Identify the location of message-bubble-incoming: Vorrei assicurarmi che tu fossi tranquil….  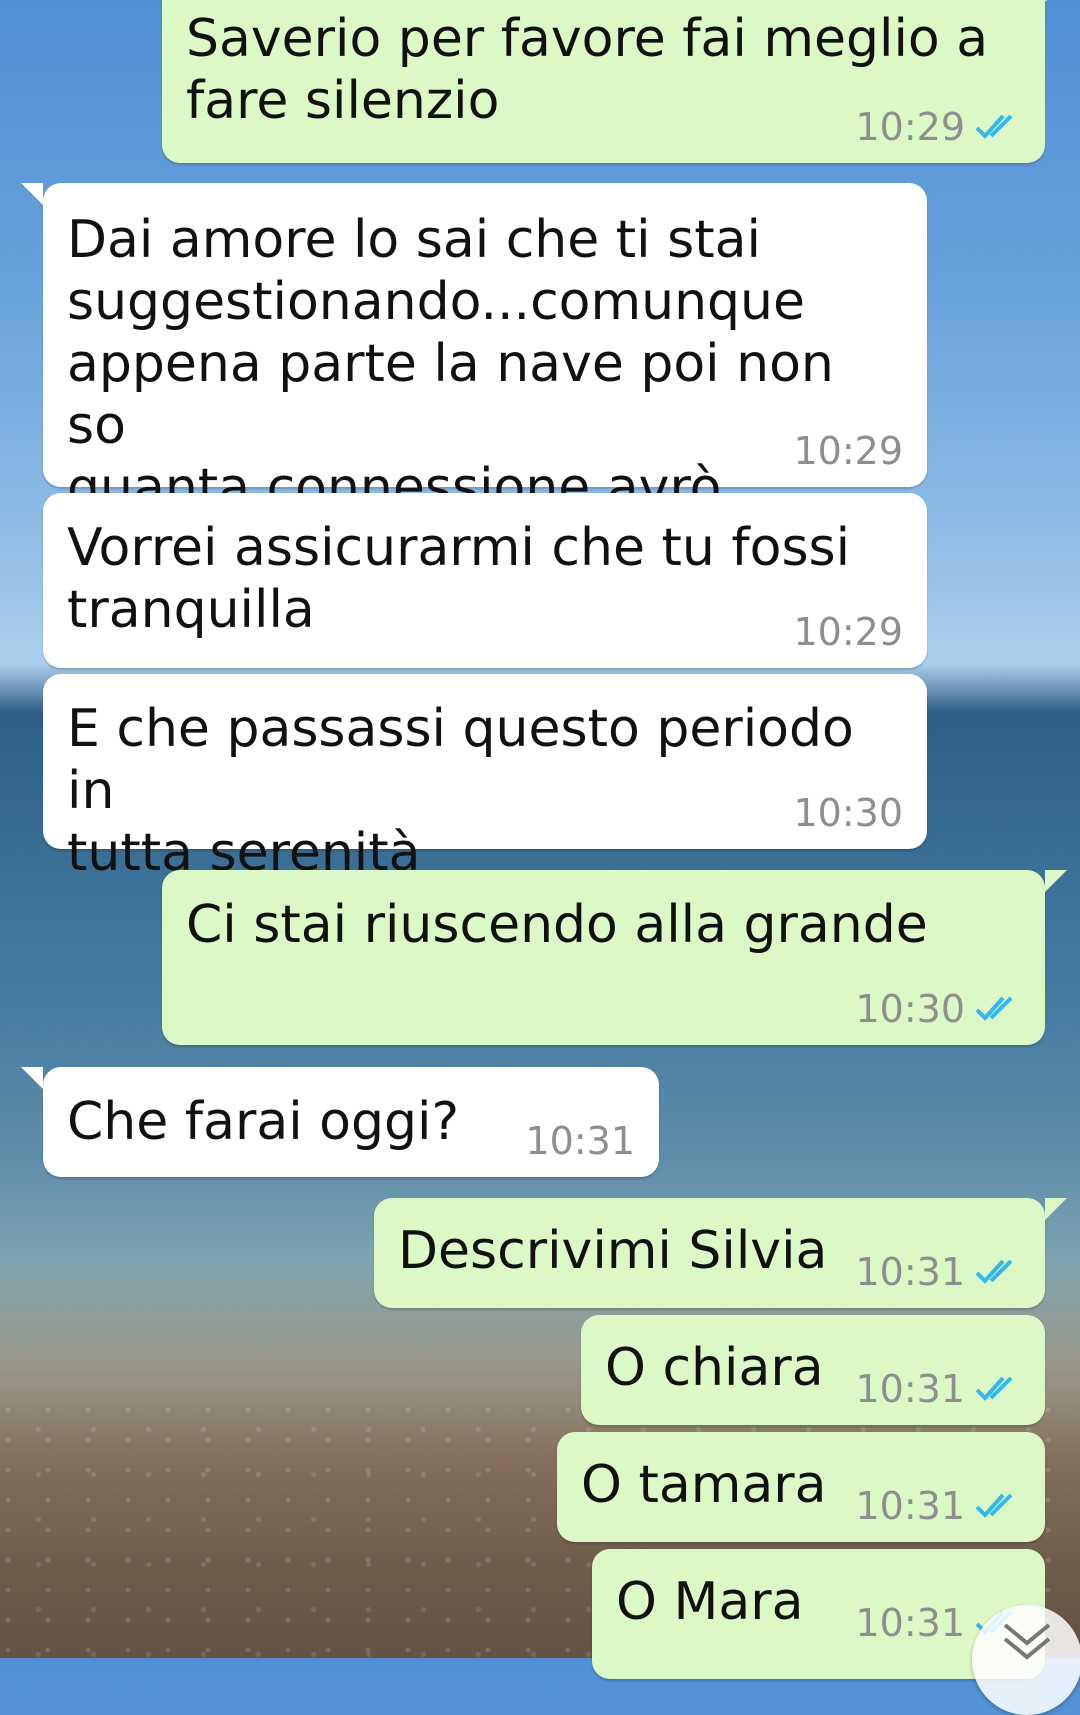
(485, 580).